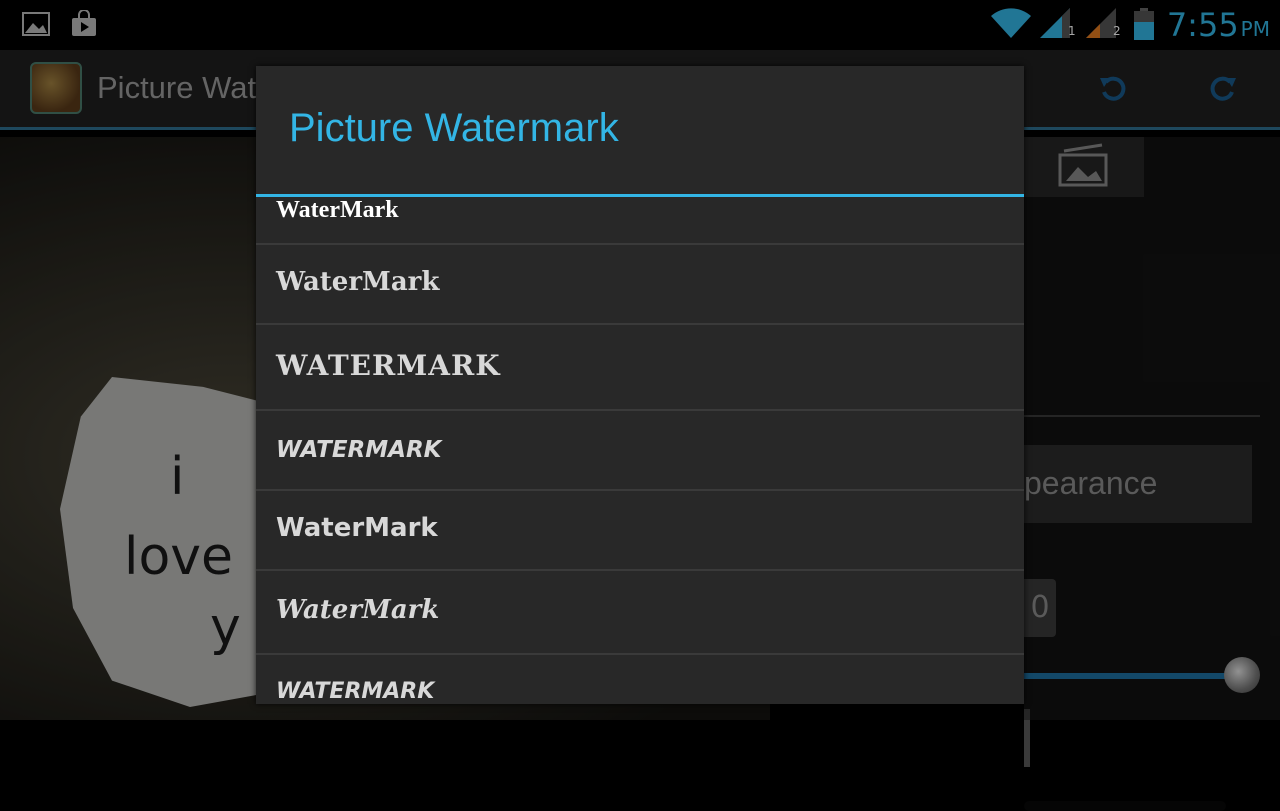 The image size is (1280, 811). I want to click on dialog-title: Picture Watermark, so click(454, 128).